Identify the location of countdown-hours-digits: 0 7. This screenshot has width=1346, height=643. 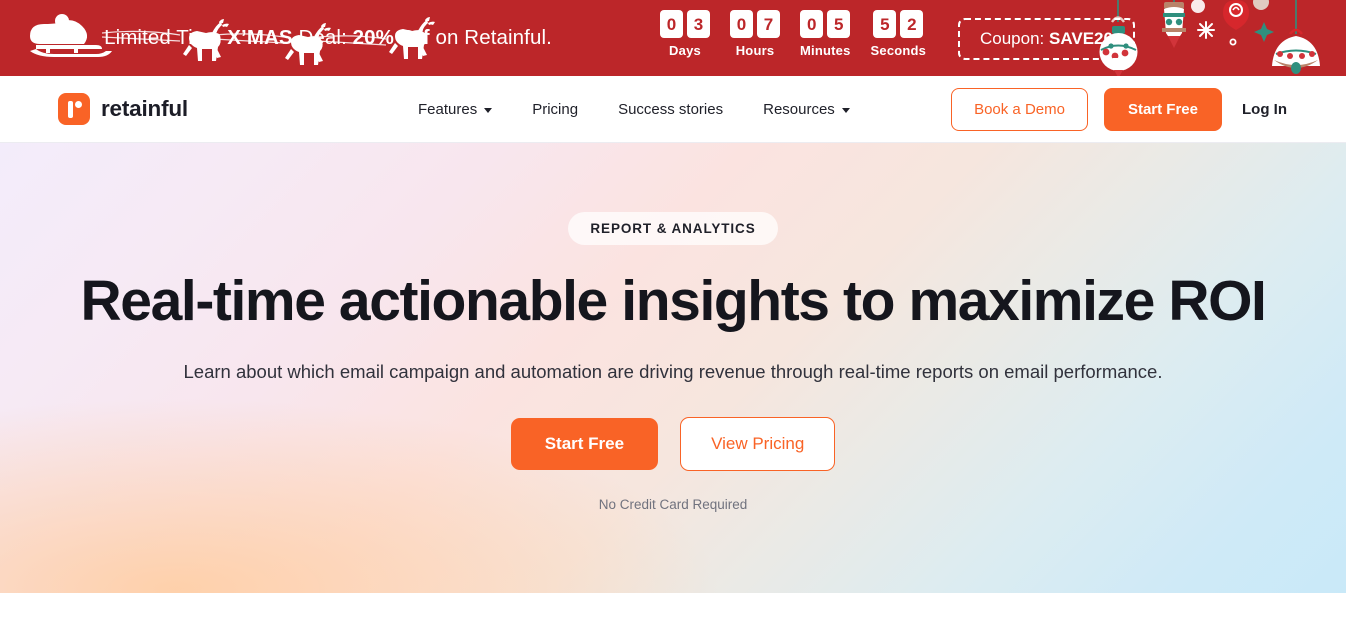
(755, 24).